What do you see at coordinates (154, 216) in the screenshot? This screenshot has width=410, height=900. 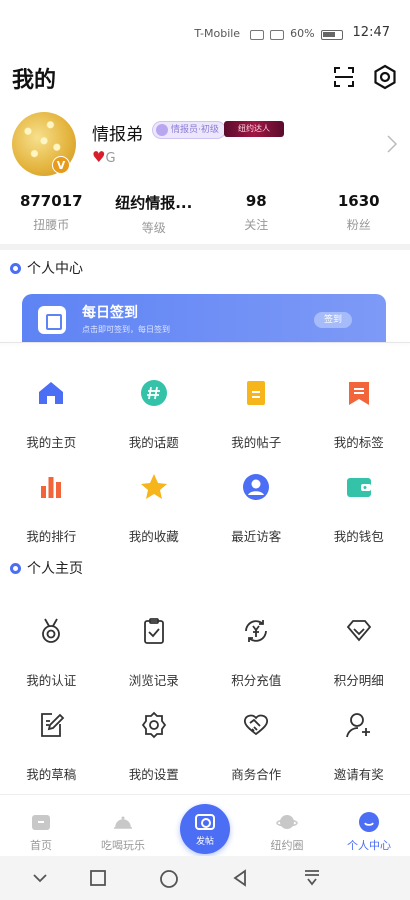 I see `stat-level: 纽约情报... 等级` at bounding box center [154, 216].